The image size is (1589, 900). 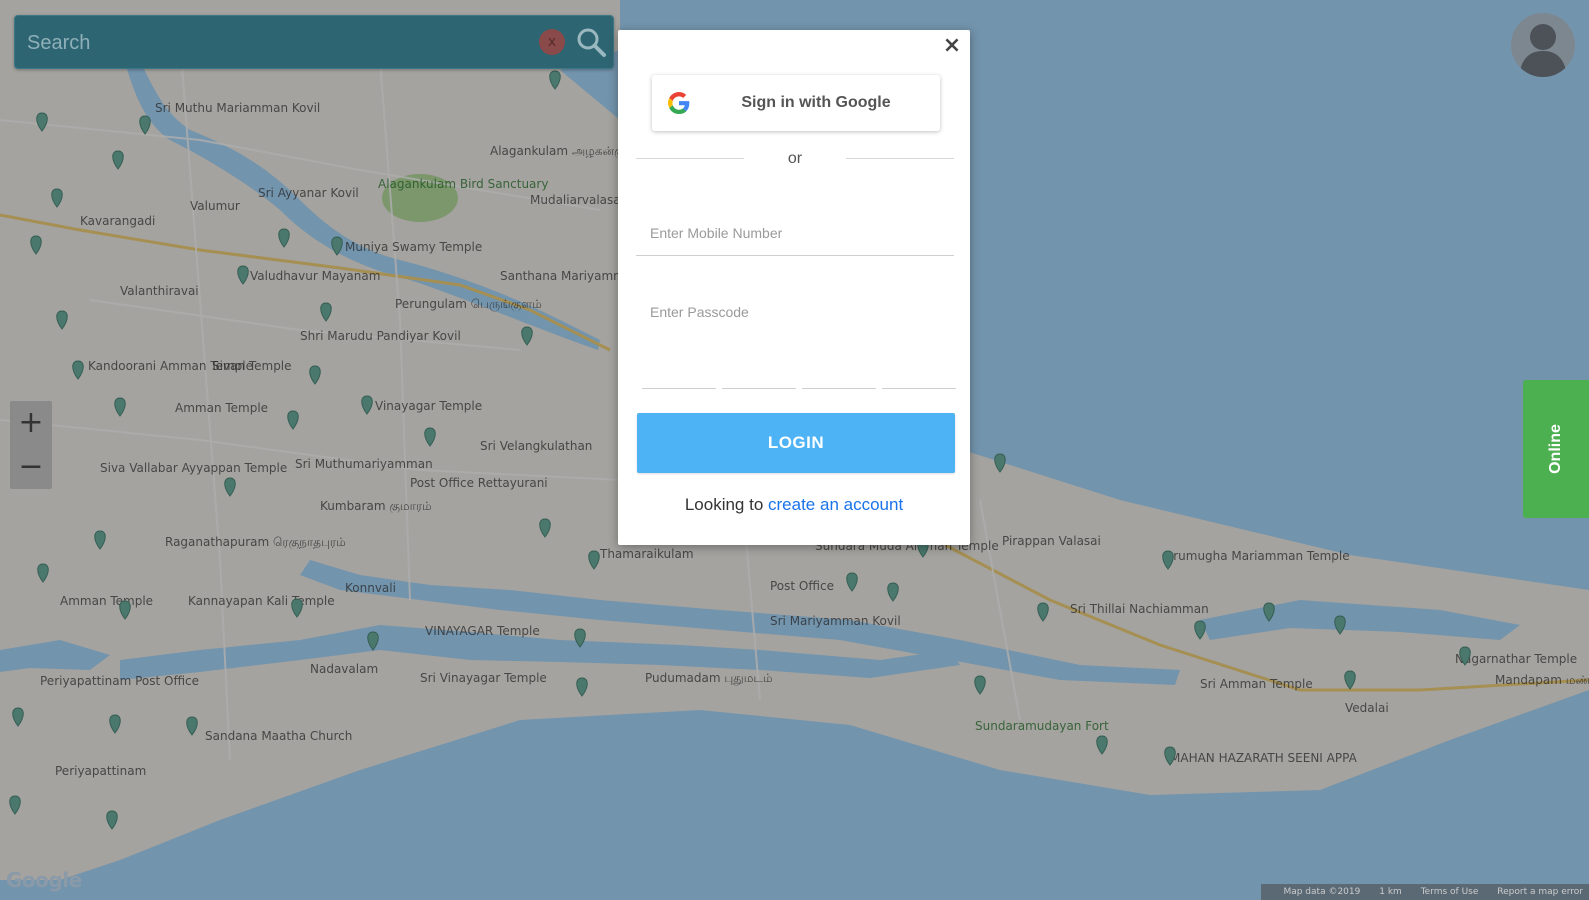 I want to click on or-divider: or, so click(x=795, y=160).